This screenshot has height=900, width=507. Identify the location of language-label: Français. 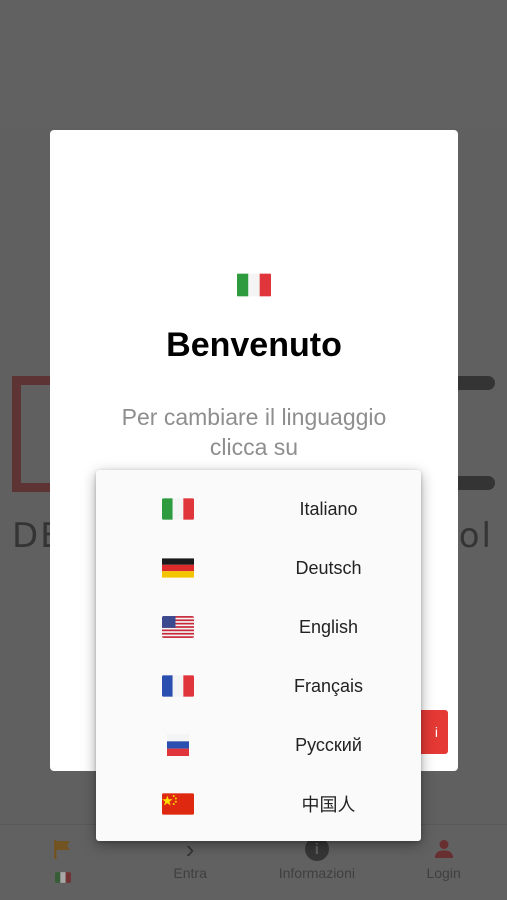
(328, 685).